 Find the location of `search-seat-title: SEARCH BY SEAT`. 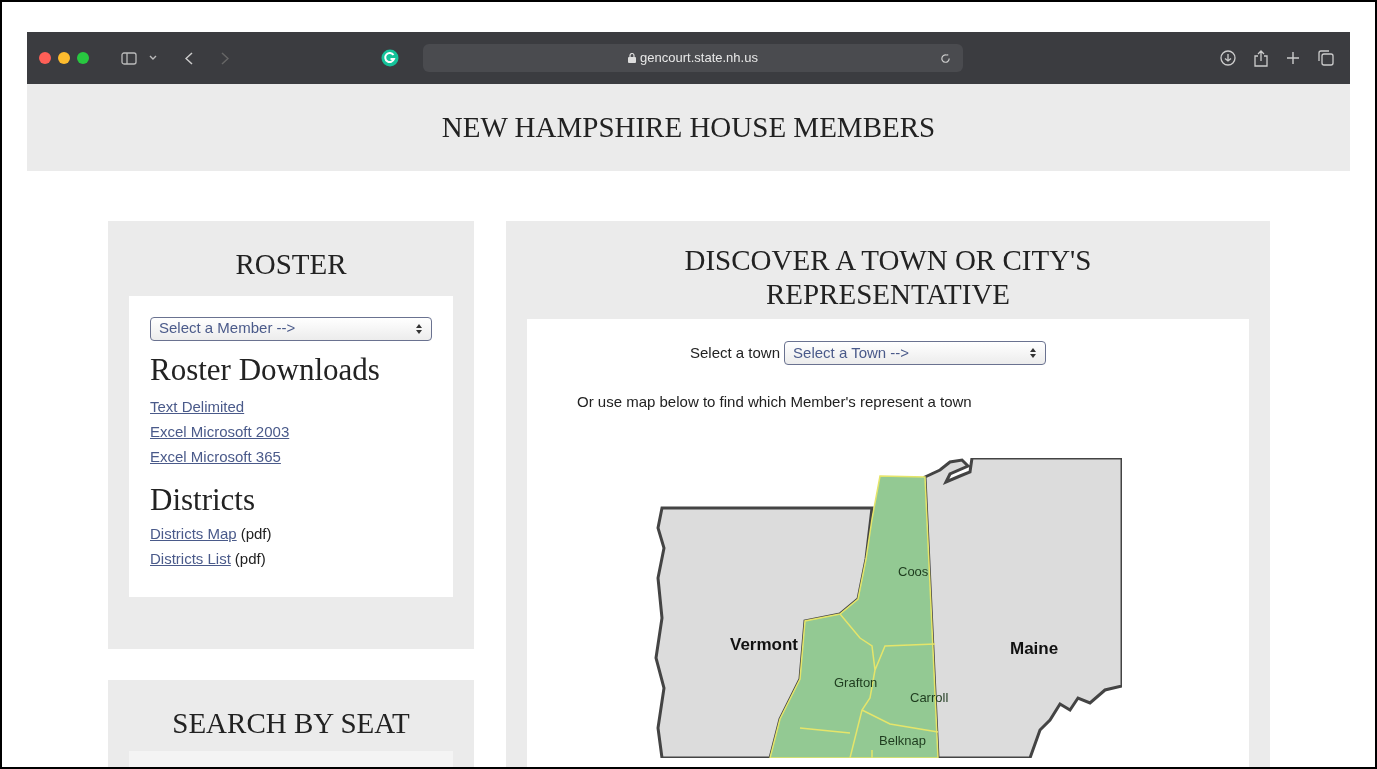

search-seat-title: SEARCH BY SEAT is located at coordinates (291, 723).